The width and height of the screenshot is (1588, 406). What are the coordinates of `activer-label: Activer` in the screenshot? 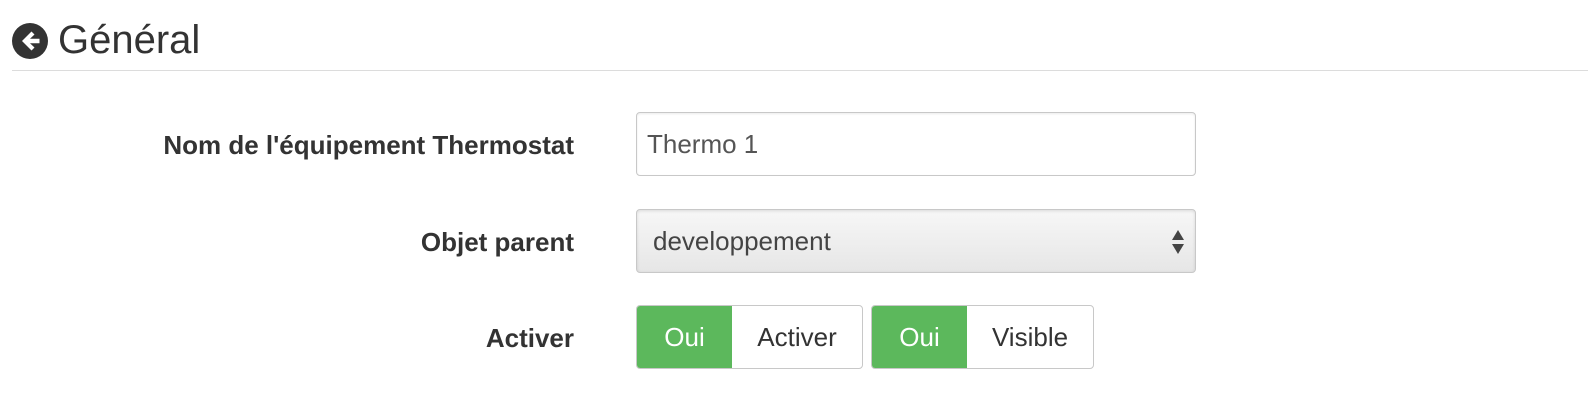 It's located at (529, 338).